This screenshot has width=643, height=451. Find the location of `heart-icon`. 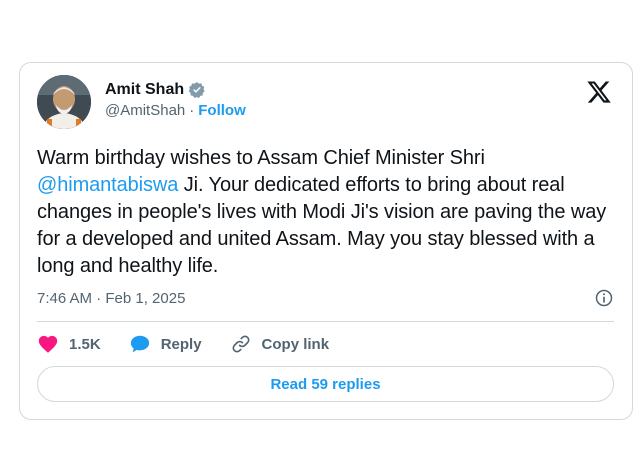

heart-icon is located at coordinates (48, 344).